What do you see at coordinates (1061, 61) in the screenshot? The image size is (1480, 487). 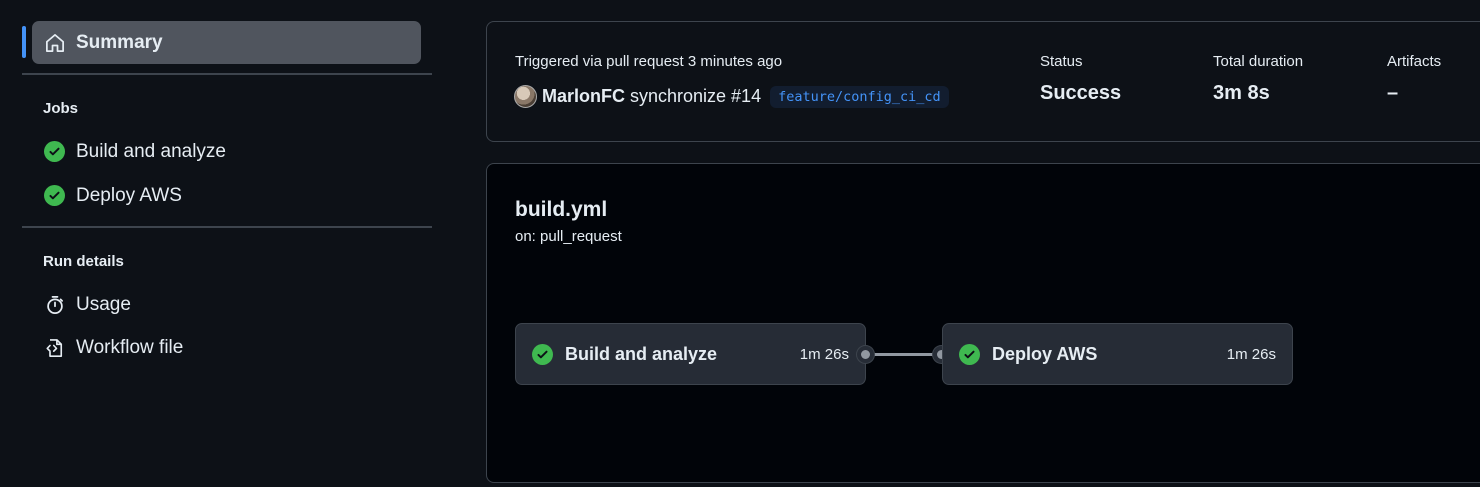 I see `status-label: Status` at bounding box center [1061, 61].